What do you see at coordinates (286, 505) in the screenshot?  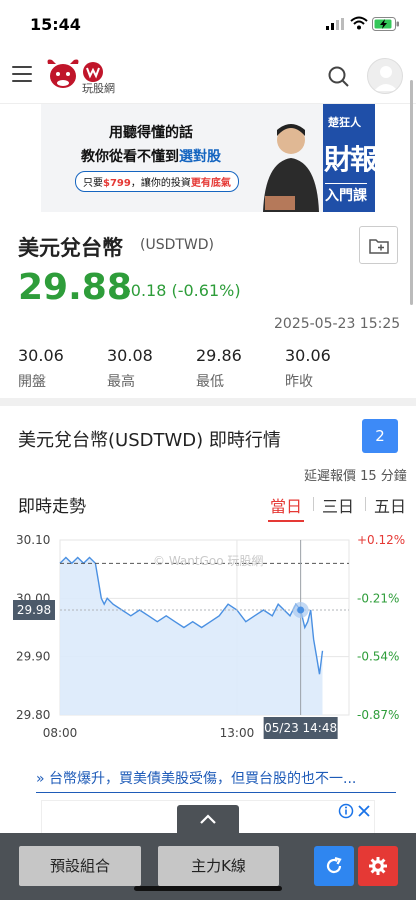 I see `tab-today: 當日` at bounding box center [286, 505].